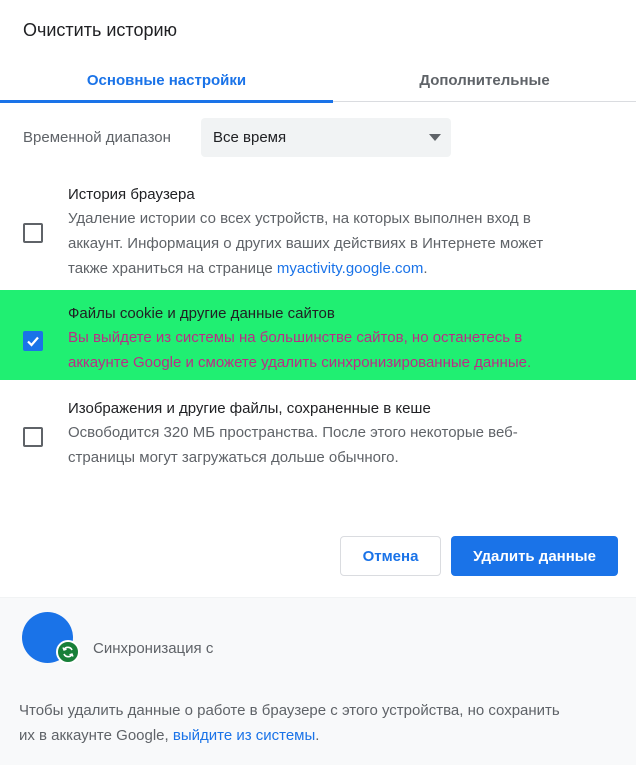  Describe the element at coordinates (166, 80) in the screenshot. I see `tab-basic-settings: Основные настройки` at that location.